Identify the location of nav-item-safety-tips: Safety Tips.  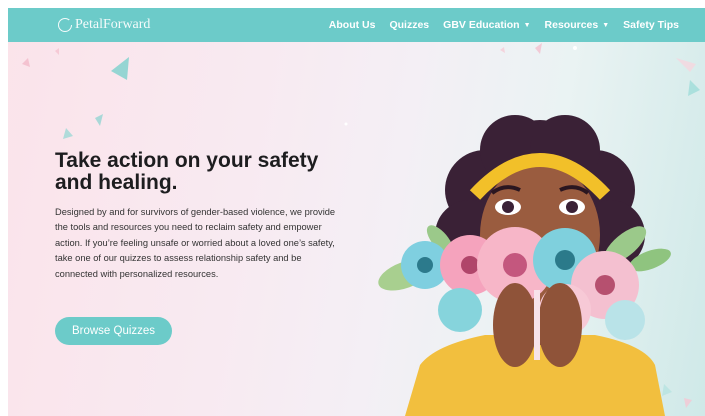
(651, 25).